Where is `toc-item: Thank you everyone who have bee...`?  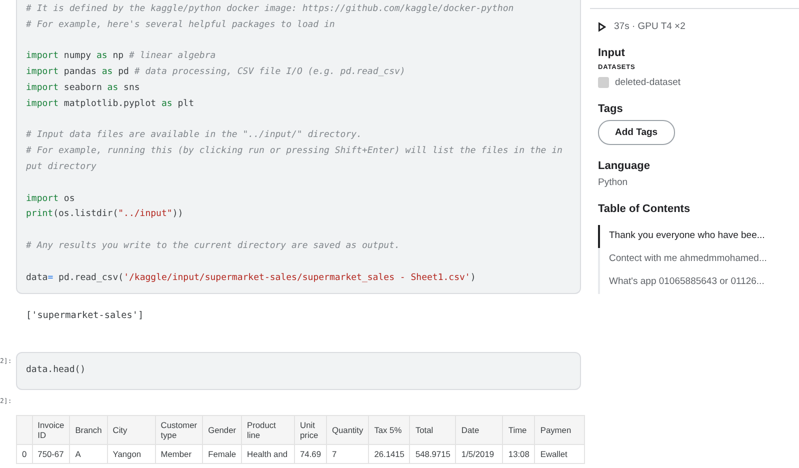
toc-item: Thank you everyone who have bee... is located at coordinates (694, 236).